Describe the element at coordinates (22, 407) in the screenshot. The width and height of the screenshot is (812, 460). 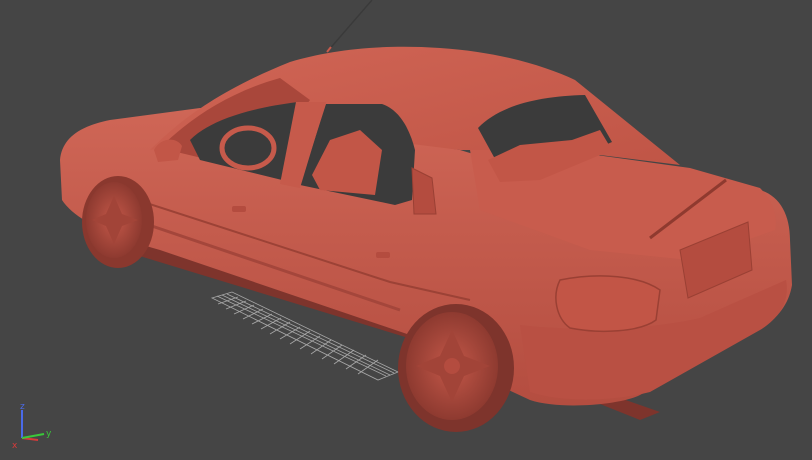
I see `gizmo-label-z: z` at that location.